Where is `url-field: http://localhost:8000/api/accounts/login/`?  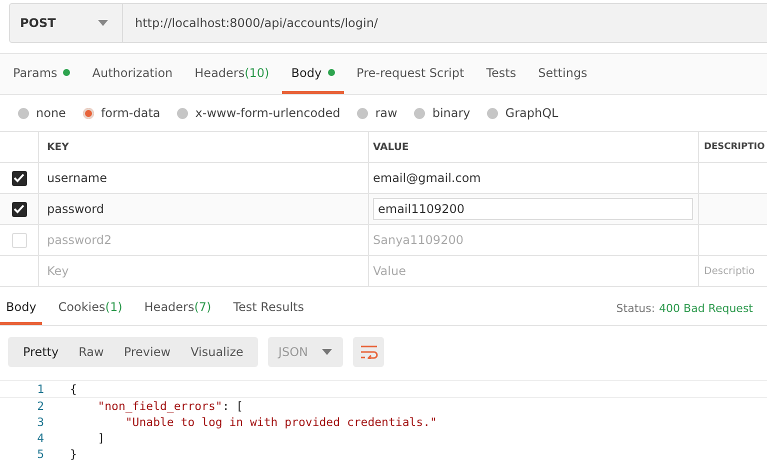
url-field: http://localhost:8000/api/accounts/login/ is located at coordinates (445, 23).